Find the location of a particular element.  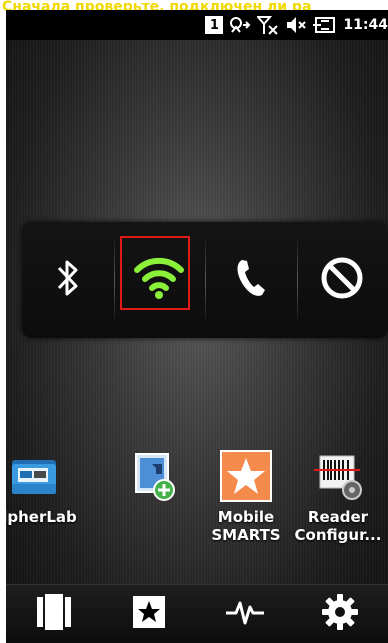

sim-badge: 1 is located at coordinates (214, 25).